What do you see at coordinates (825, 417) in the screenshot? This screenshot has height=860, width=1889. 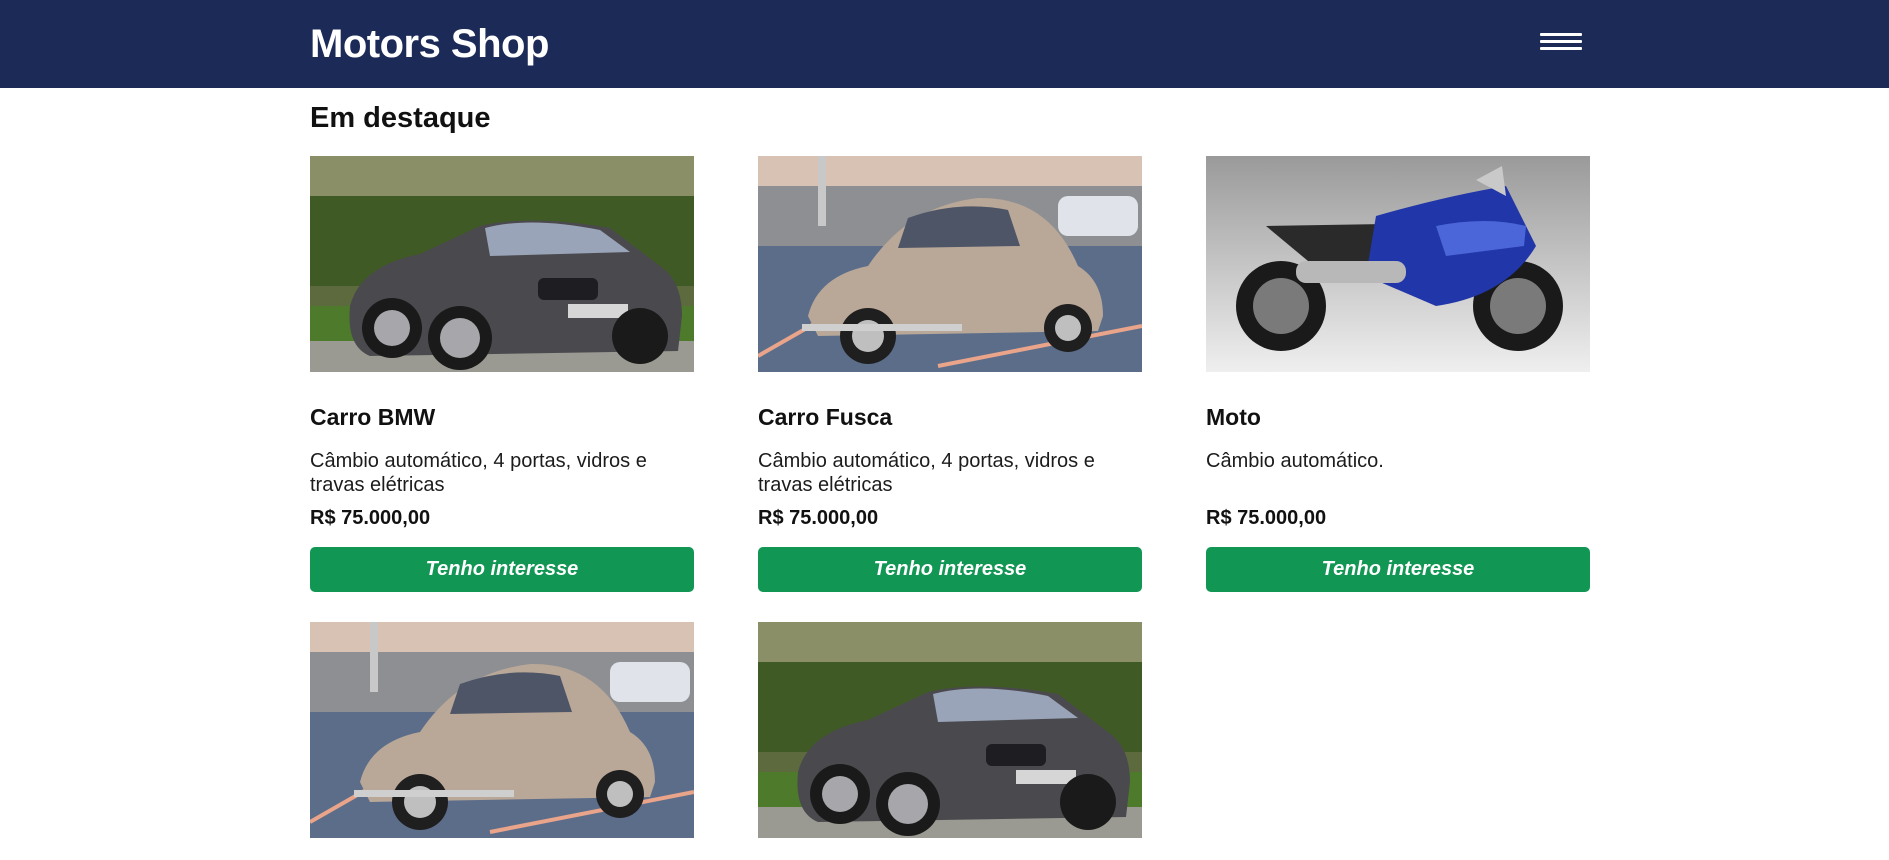 I see `product-title: Carro Fusca` at bounding box center [825, 417].